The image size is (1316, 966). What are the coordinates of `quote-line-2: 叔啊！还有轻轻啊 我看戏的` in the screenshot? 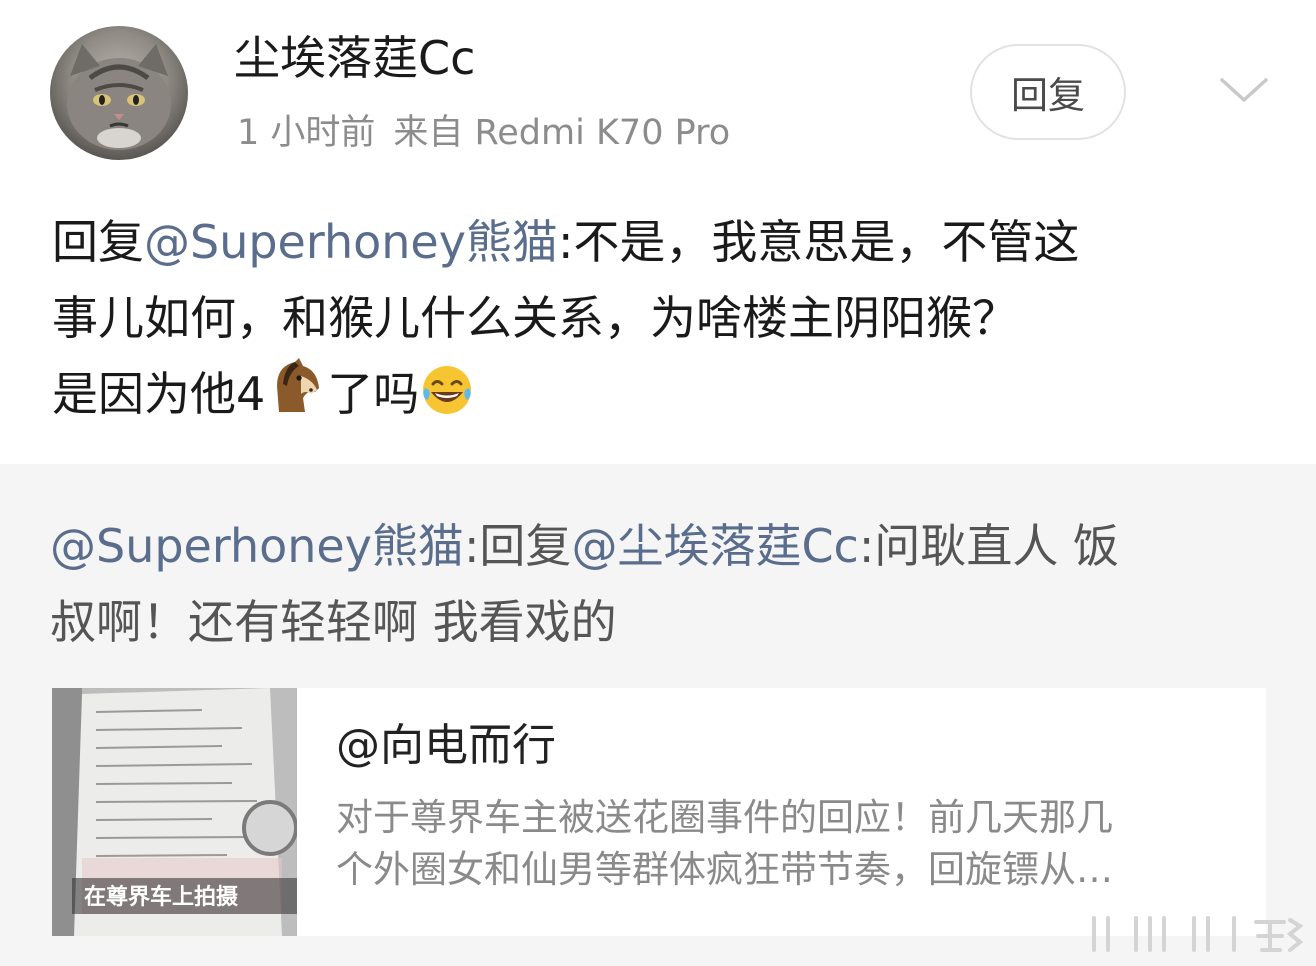 It's located at (333, 622).